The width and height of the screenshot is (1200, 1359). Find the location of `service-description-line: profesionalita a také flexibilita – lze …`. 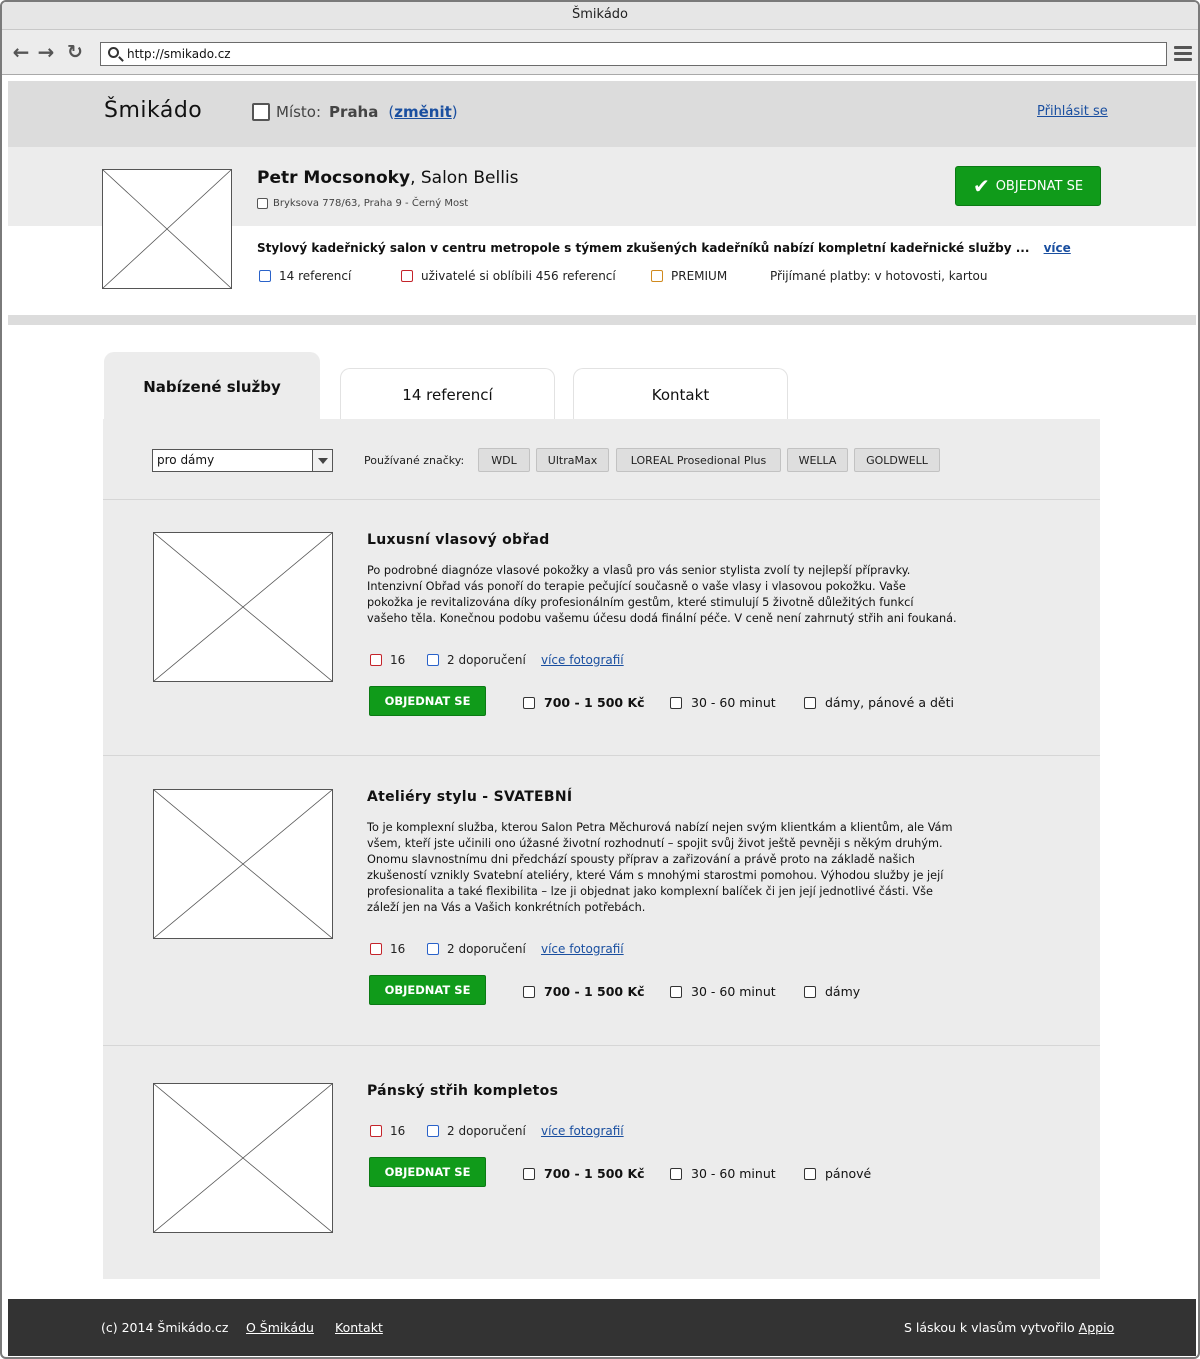

service-description-line: profesionalita a také flexibilita – lze … is located at coordinates (650, 891).